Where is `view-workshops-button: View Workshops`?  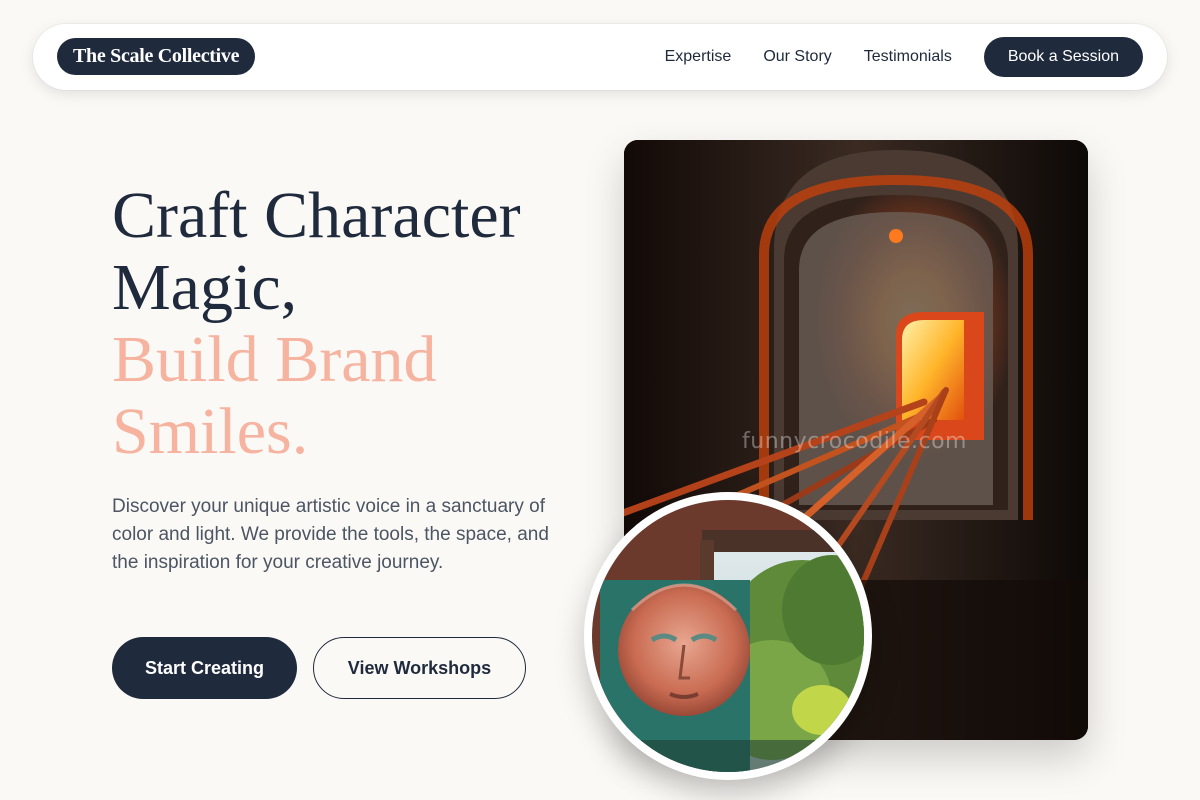
view-workshops-button: View Workshops is located at coordinates (419, 668).